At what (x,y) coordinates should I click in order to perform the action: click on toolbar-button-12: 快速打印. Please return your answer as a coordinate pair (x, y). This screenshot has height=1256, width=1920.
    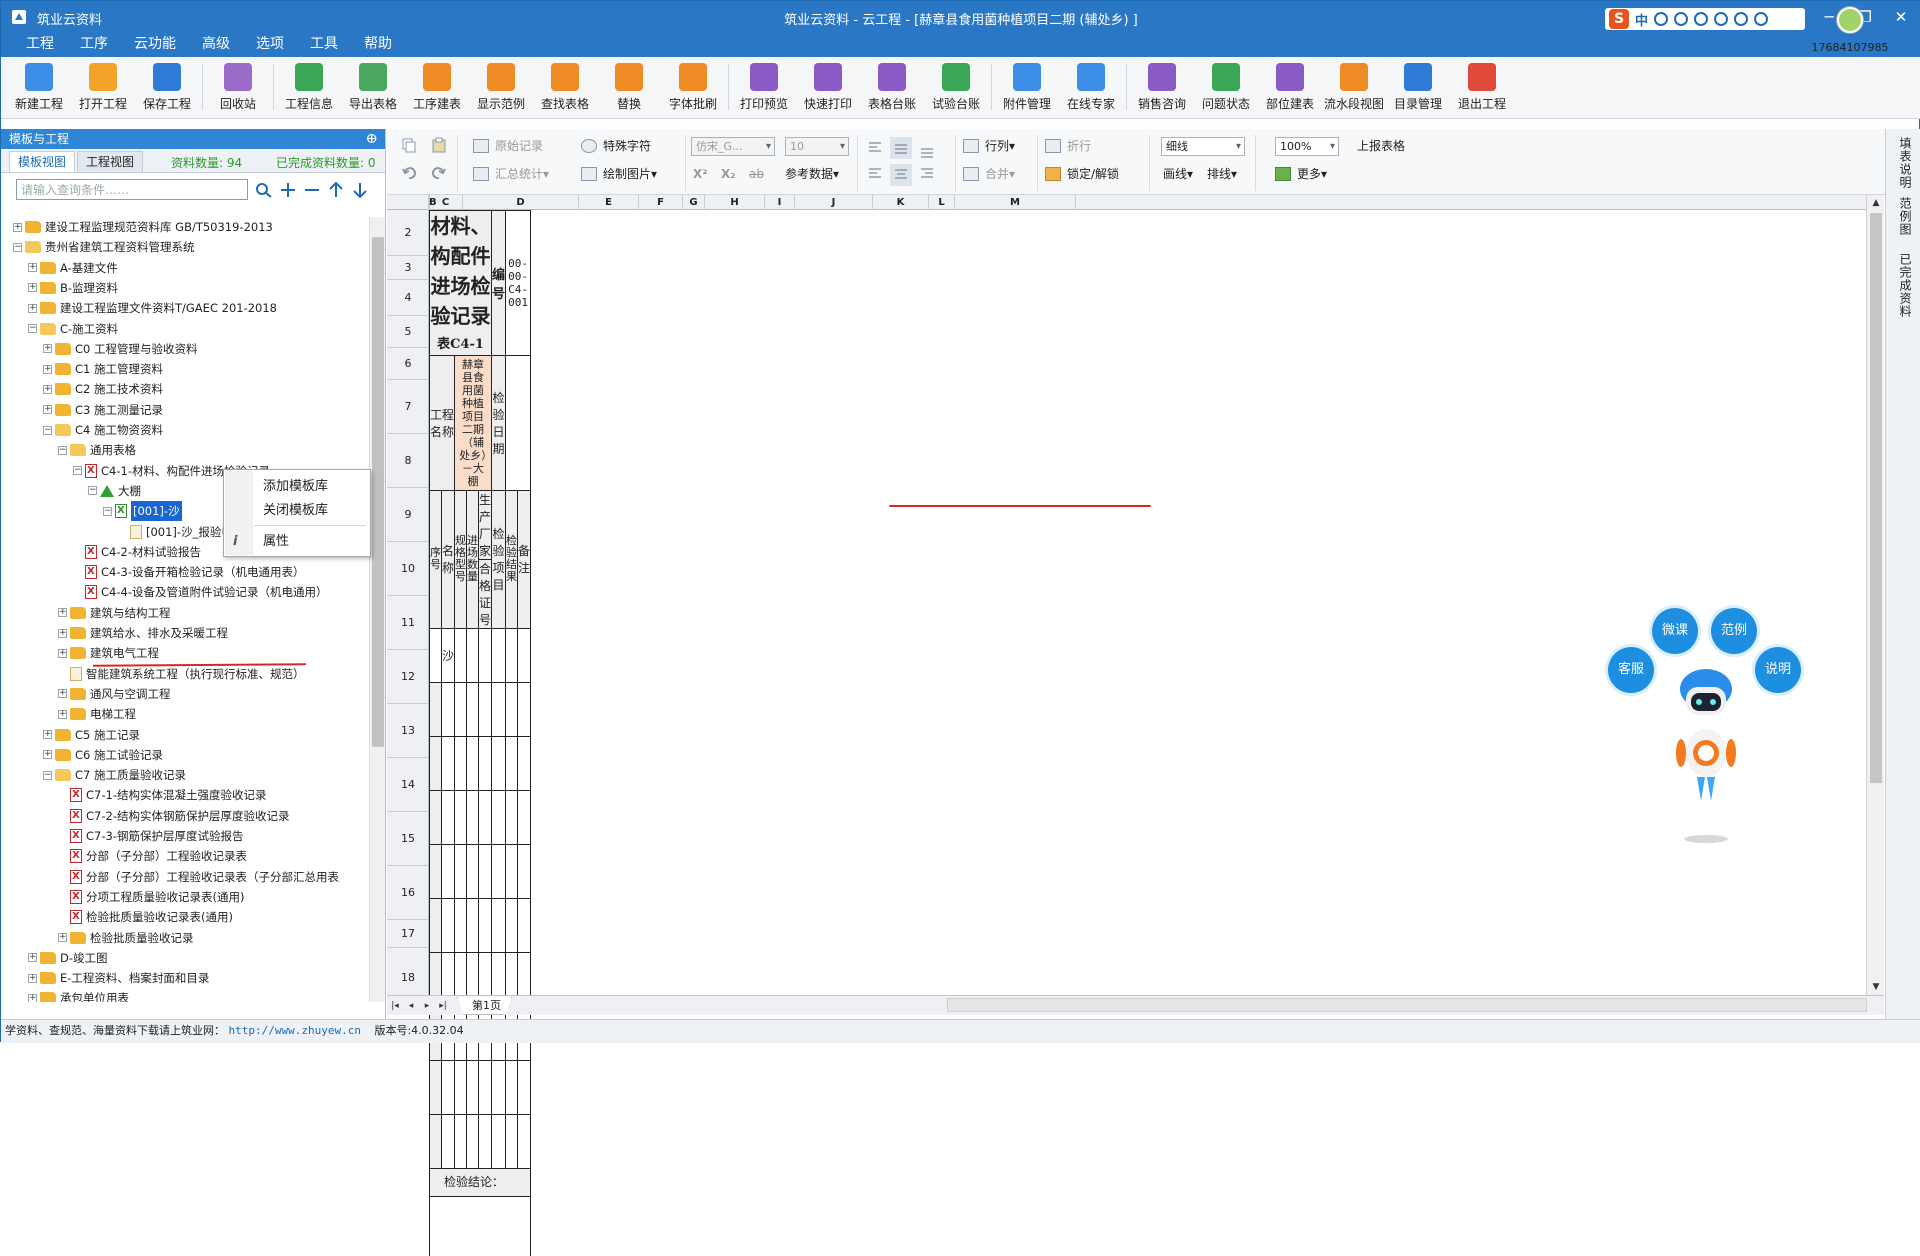
    Looking at the image, I should click on (828, 87).